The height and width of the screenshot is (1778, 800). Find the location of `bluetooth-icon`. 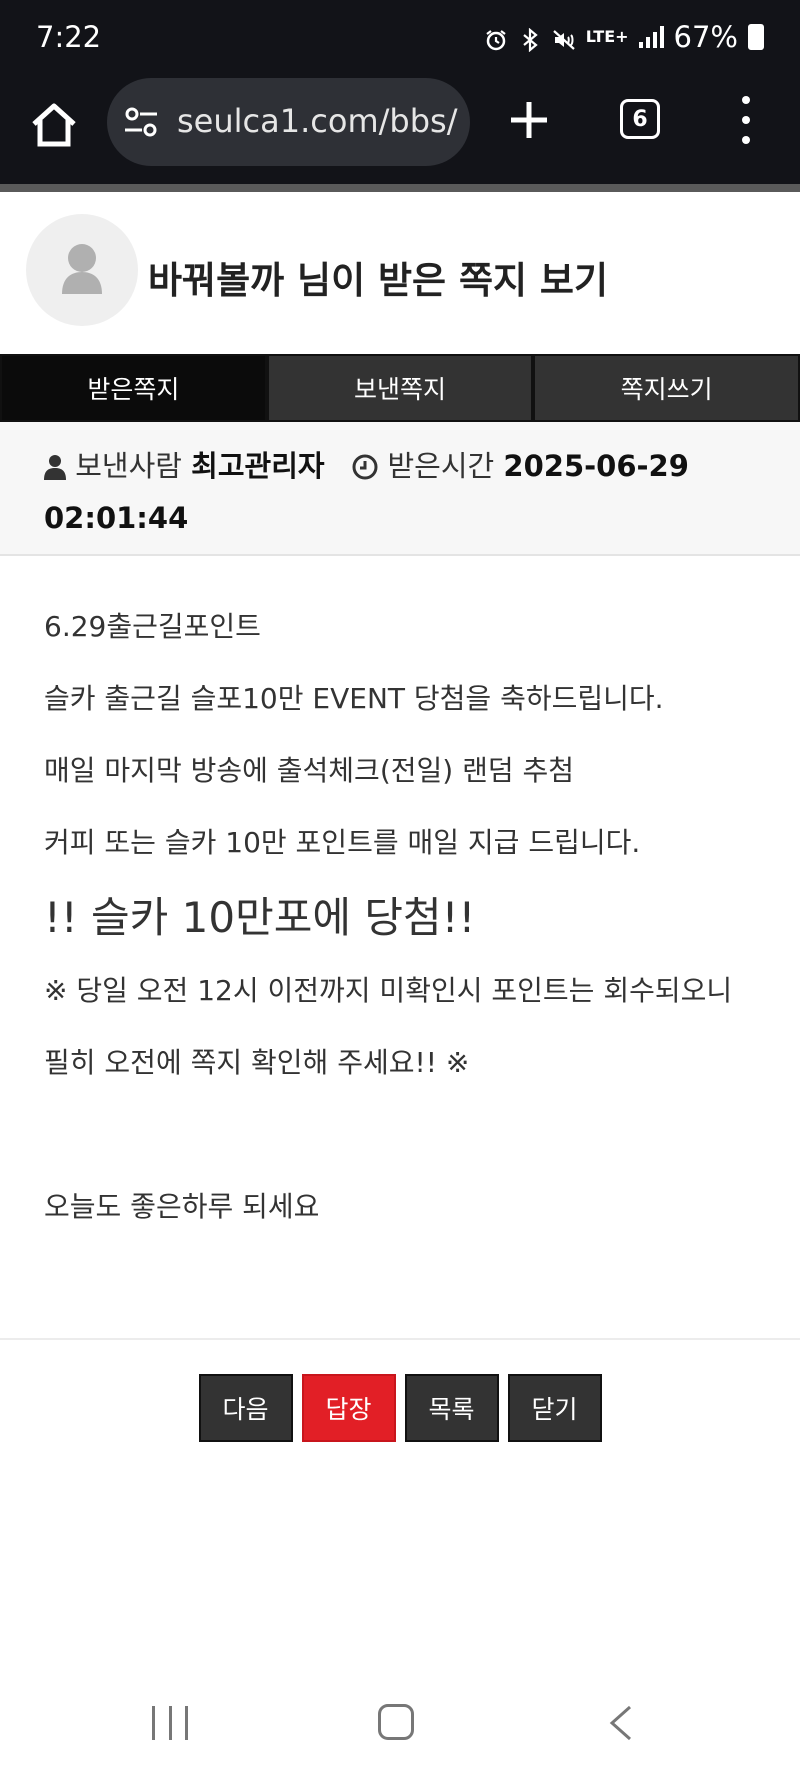

bluetooth-icon is located at coordinates (530, 39).